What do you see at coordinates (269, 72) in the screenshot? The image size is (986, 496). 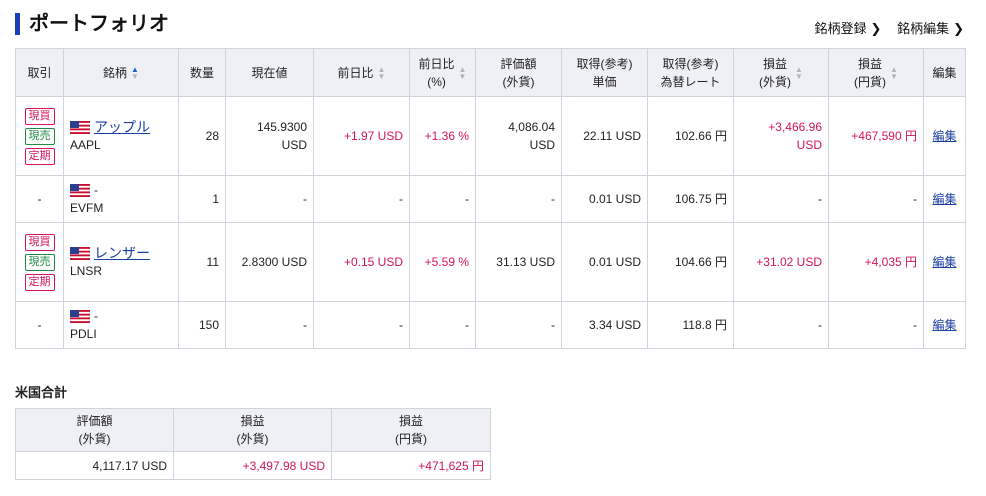 I see `col-price: 現在値` at bounding box center [269, 72].